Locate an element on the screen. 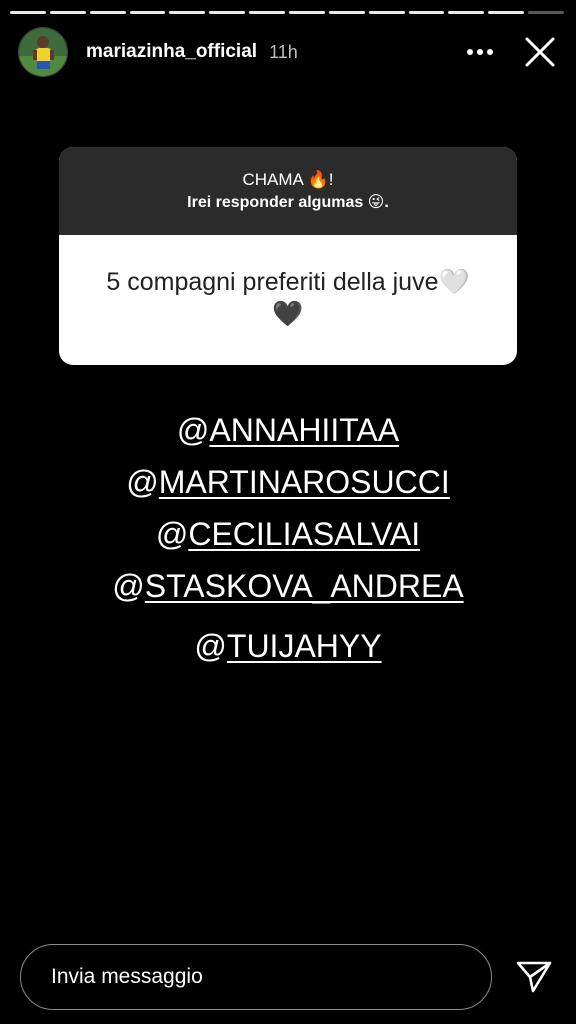 This screenshot has width=576, height=1024. question-prompt: CHAMA 🔥! Irei responder algumas 😜. is located at coordinates (288, 191).